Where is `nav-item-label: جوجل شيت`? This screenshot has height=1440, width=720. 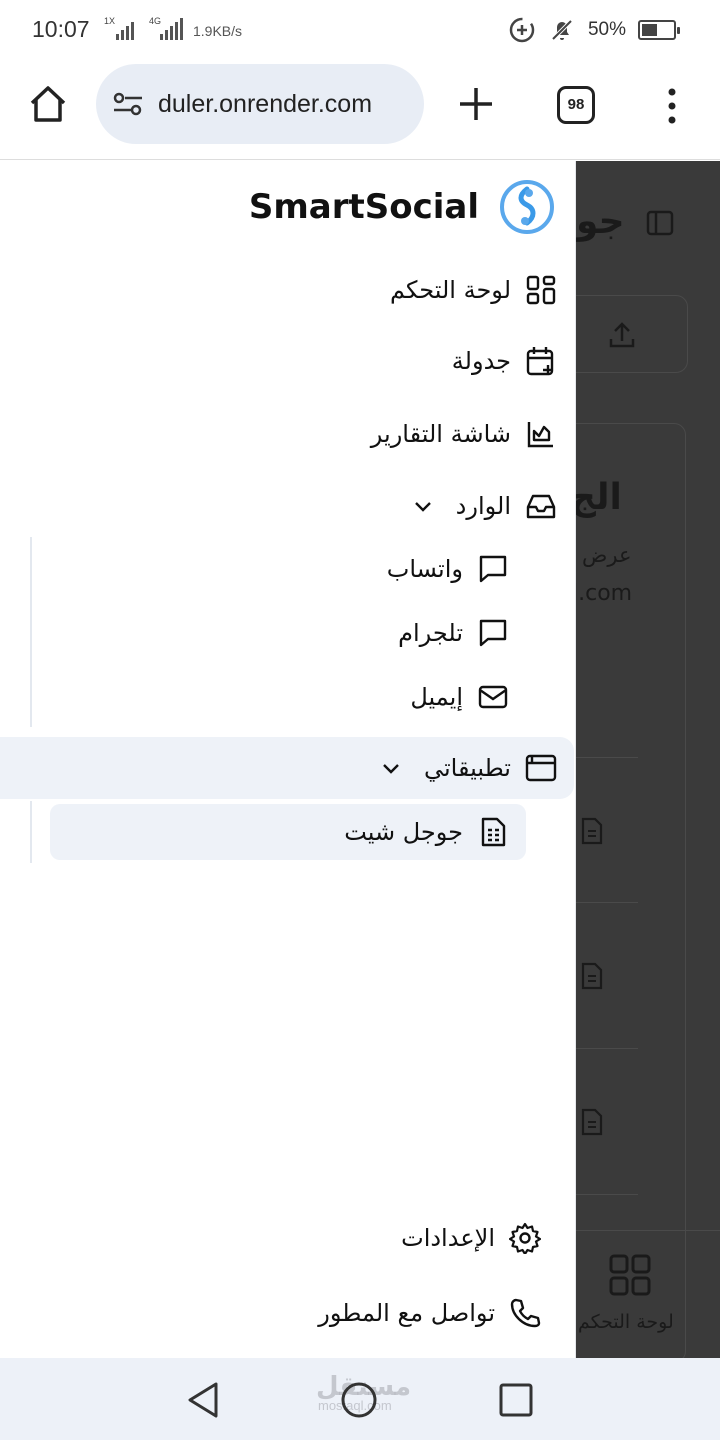
nav-item-label: جوجل شيت is located at coordinates (403, 832).